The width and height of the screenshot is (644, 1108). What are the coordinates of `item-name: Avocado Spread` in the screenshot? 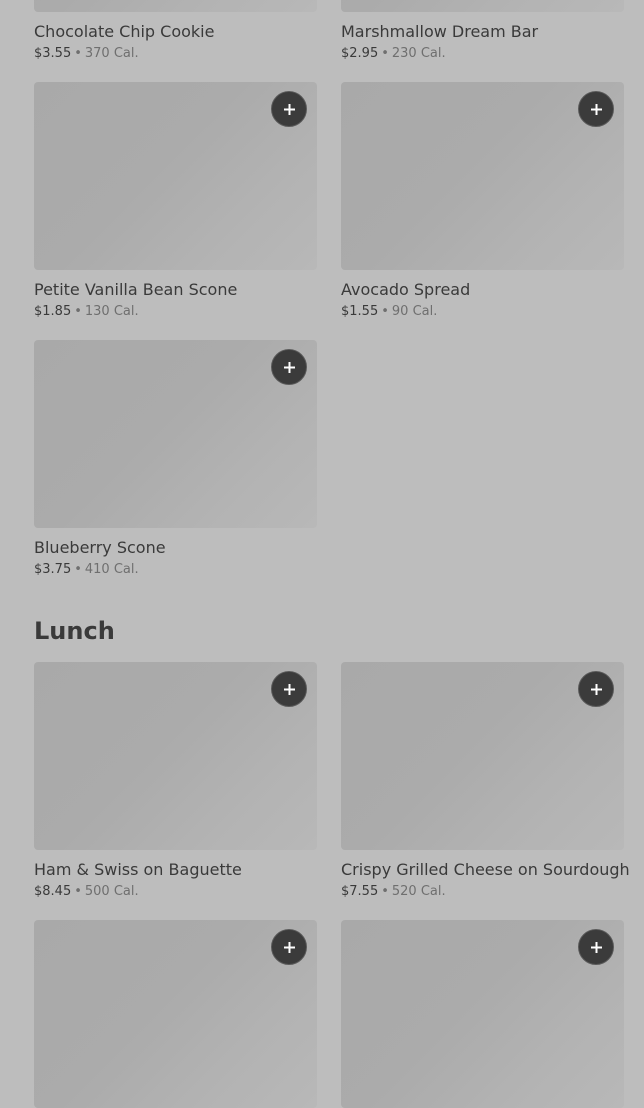 It's located at (482, 290).